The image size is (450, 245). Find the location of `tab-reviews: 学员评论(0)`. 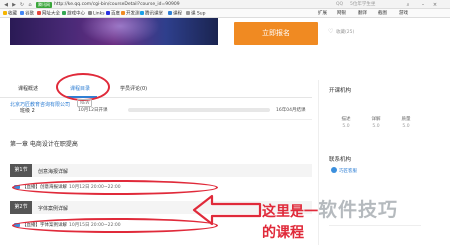

tab-reviews: 学员评论(0) is located at coordinates (133, 88).